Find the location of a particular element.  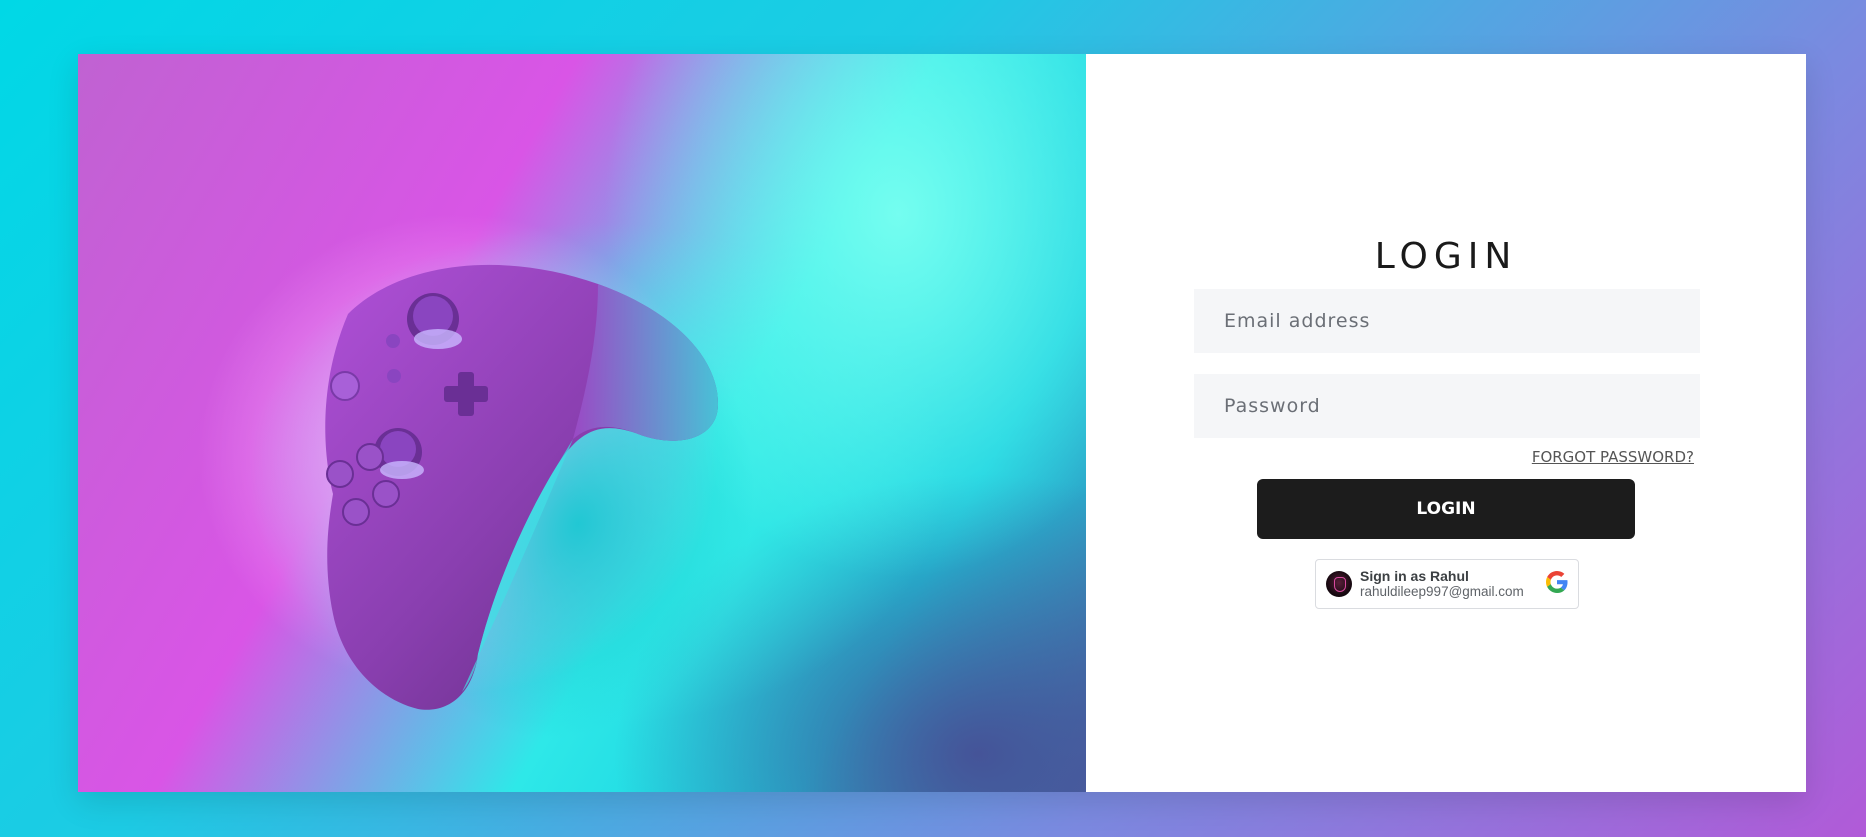

password-field is located at coordinates (1447, 406).